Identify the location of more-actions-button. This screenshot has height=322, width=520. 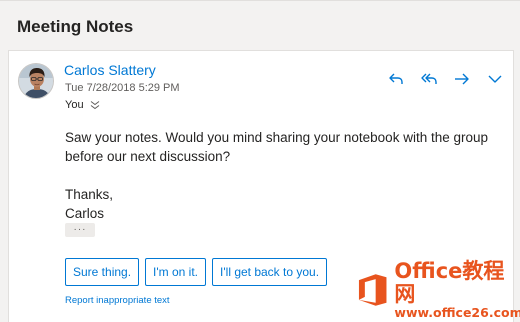
(495, 79).